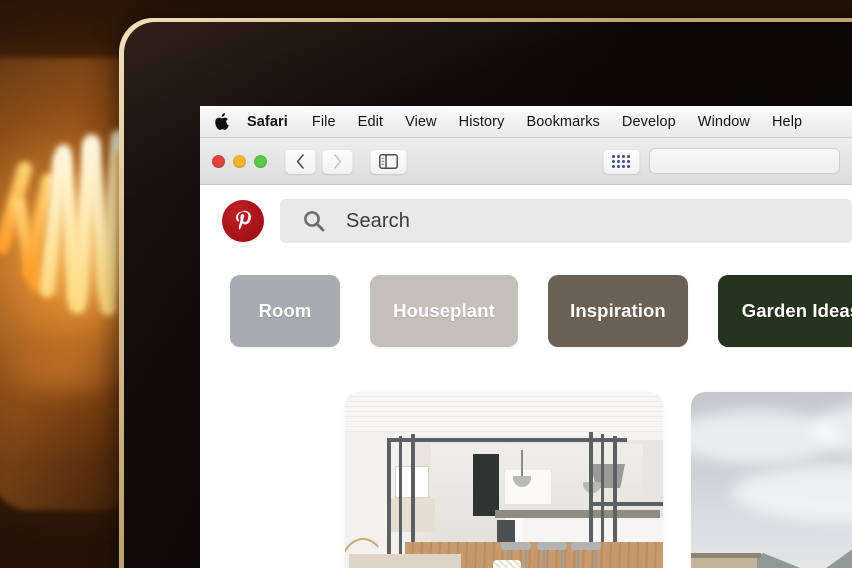 The image size is (852, 568). I want to click on pin-card-landscape, so click(771, 480).